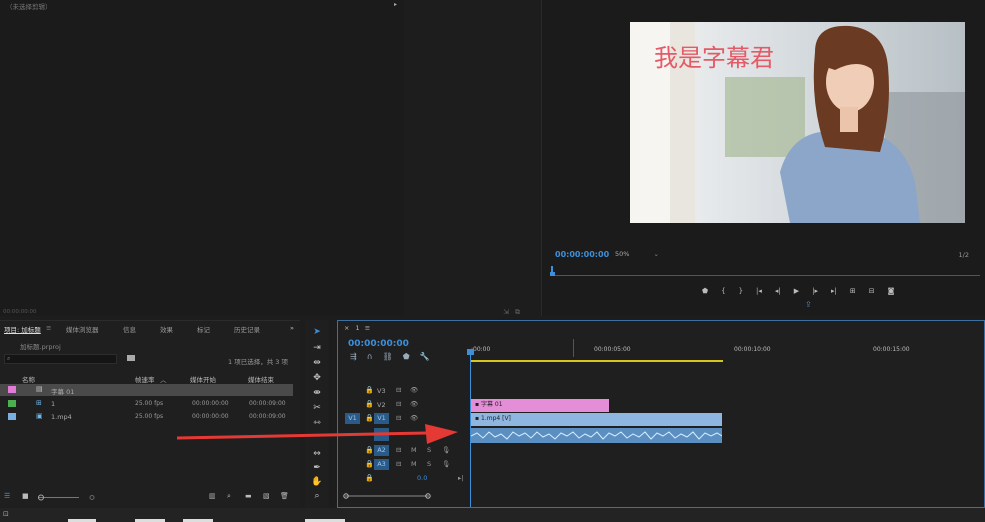  What do you see at coordinates (460, 478) in the screenshot?
I see `go-to-end-icon: ▸|` at bounding box center [460, 478].